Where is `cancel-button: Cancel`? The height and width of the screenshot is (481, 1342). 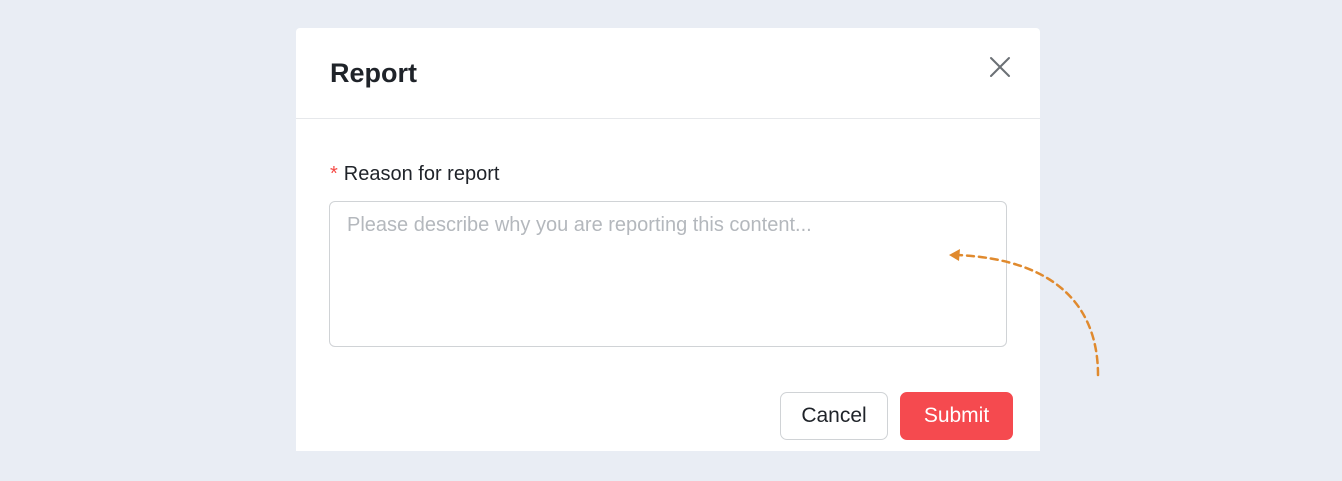 cancel-button: Cancel is located at coordinates (834, 416).